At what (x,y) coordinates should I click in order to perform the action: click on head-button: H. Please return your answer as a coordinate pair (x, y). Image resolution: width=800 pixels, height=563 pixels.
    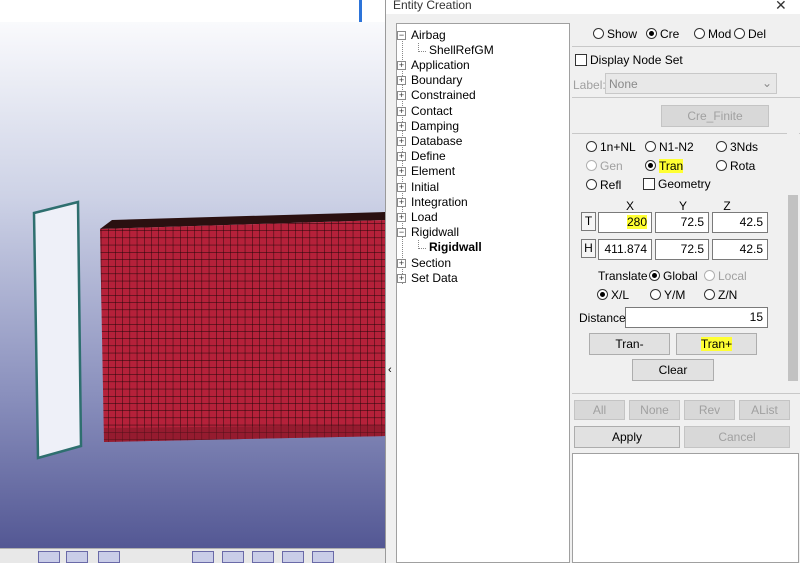
    Looking at the image, I should click on (588, 248).